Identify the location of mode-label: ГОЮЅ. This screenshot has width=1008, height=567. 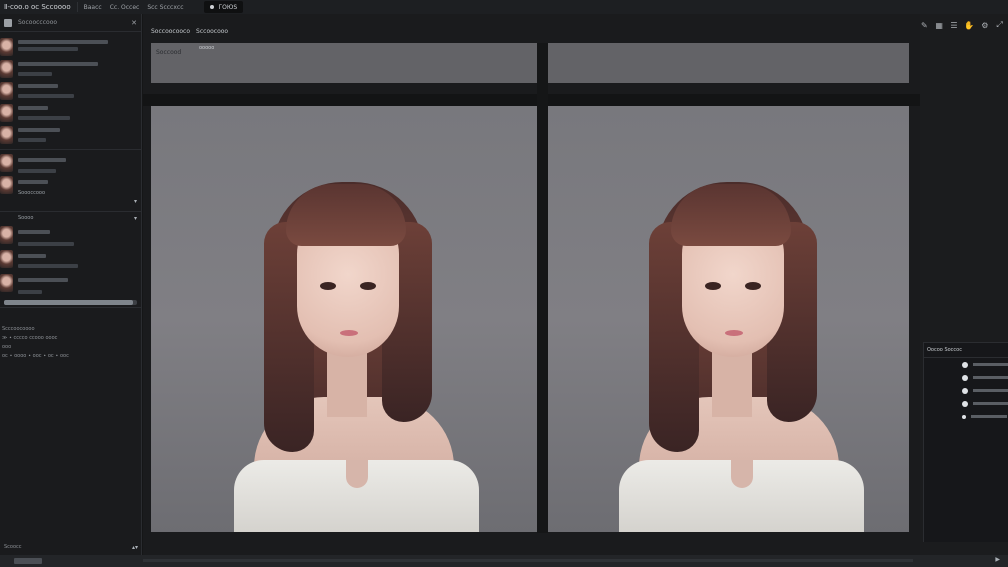
(228, 7).